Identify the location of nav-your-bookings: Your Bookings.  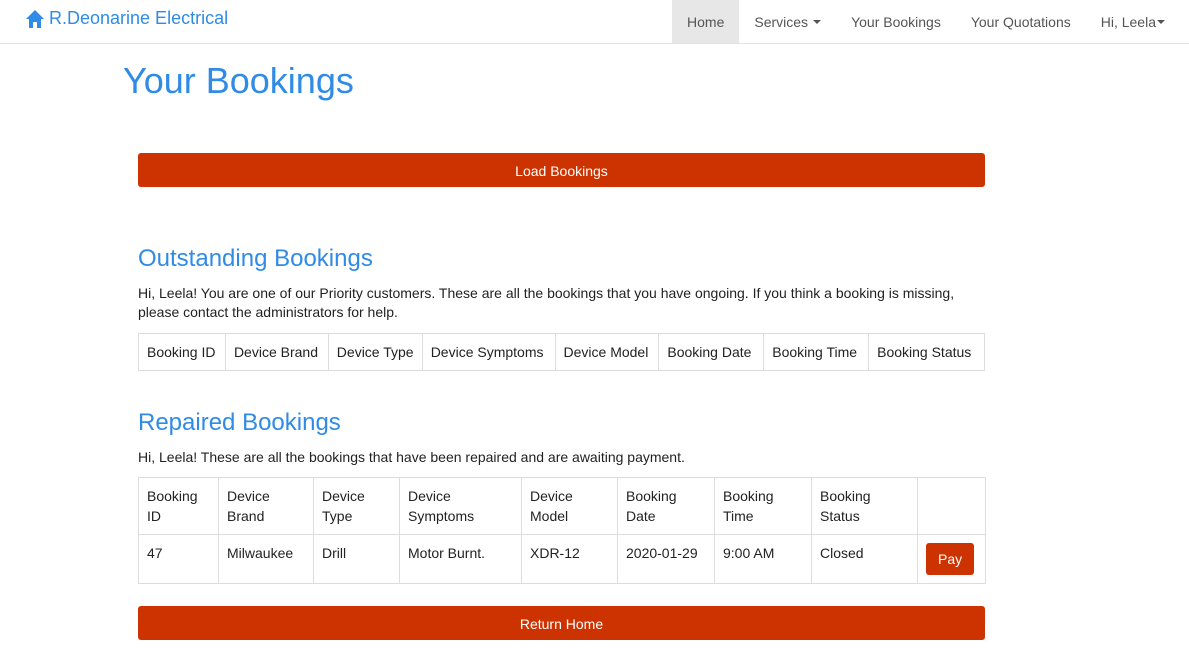
(896, 21).